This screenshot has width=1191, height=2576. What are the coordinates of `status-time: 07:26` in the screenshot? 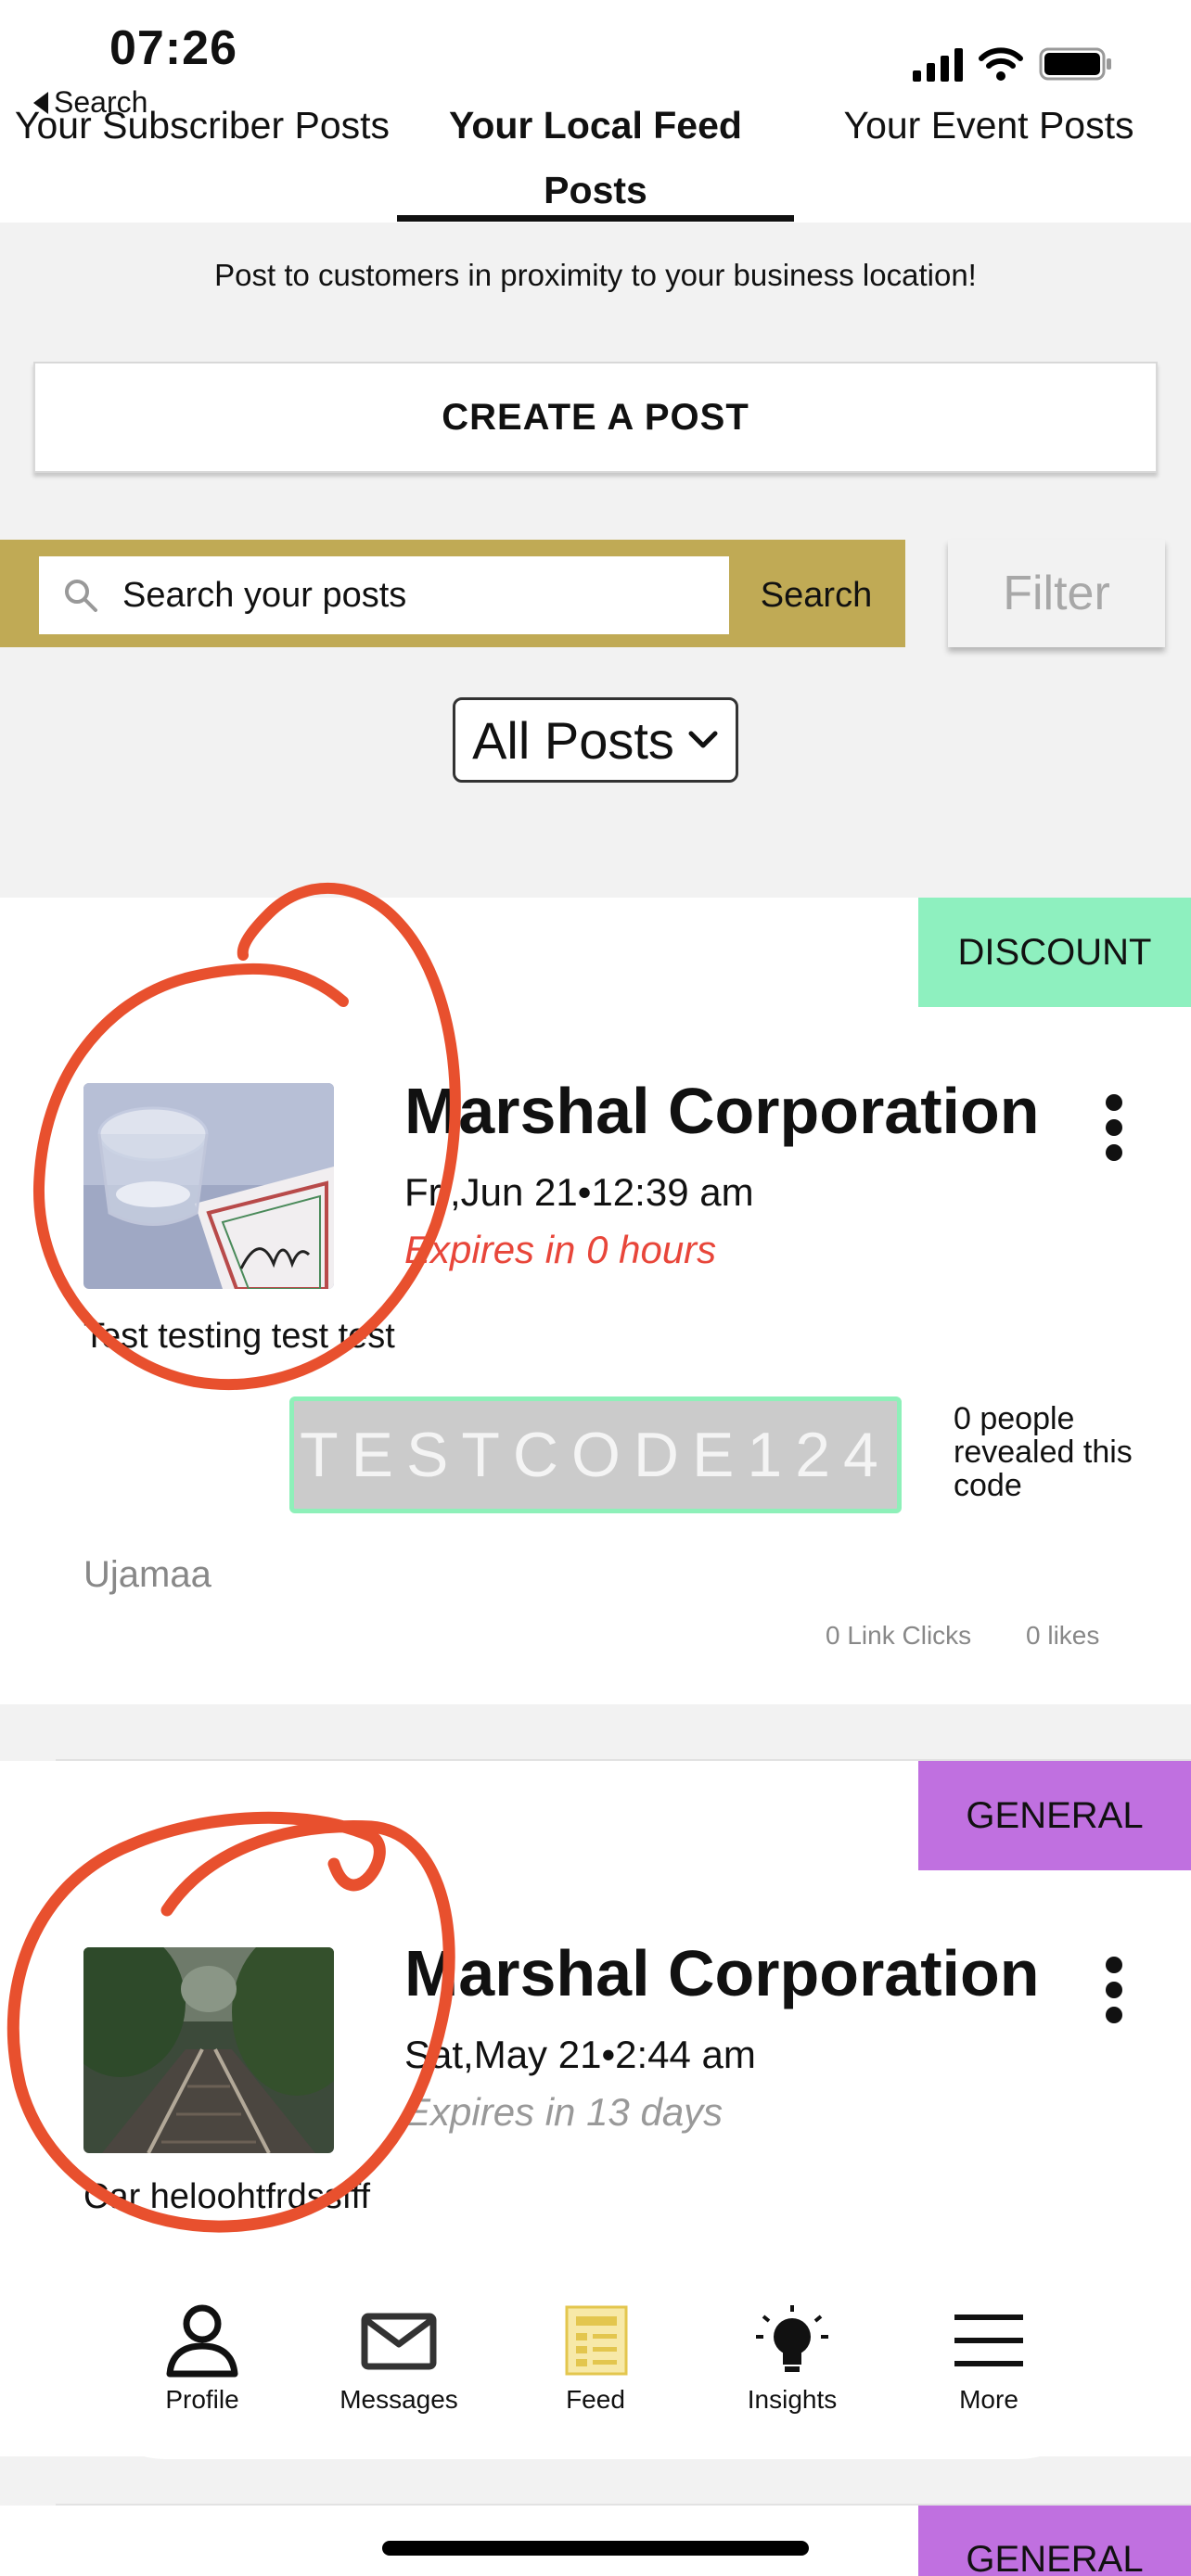 It's located at (173, 48).